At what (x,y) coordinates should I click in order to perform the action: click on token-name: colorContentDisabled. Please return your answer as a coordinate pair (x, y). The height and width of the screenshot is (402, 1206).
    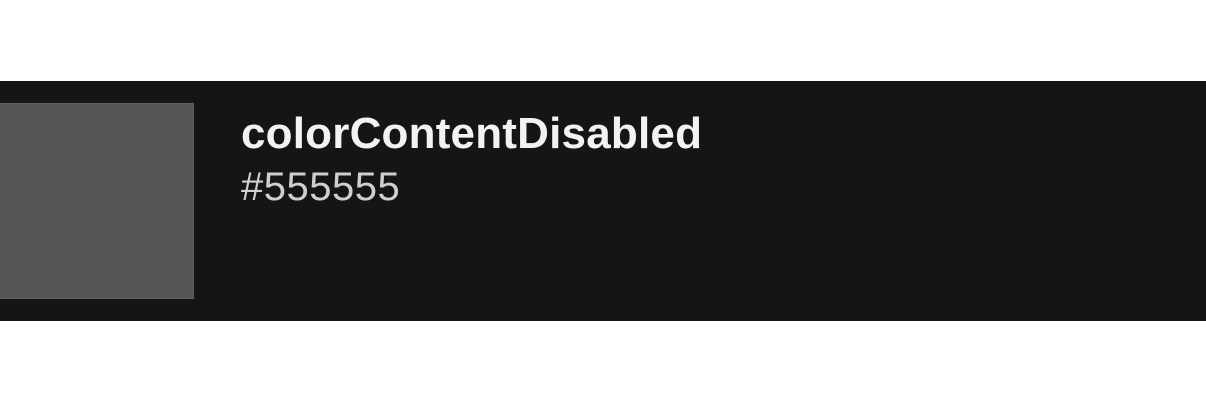
    Looking at the image, I should click on (472, 133).